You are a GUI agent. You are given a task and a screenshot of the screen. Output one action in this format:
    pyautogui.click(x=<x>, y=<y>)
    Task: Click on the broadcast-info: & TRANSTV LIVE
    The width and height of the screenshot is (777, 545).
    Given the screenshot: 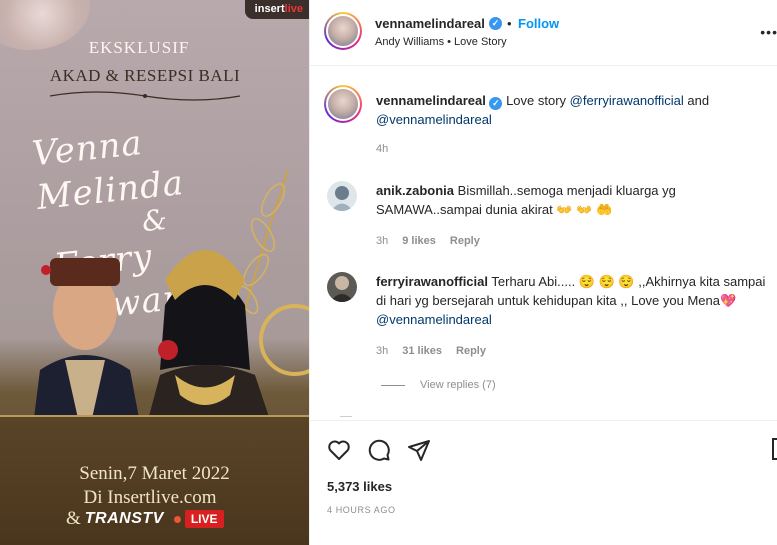 What is the action you would take?
    pyautogui.click(x=145, y=519)
    